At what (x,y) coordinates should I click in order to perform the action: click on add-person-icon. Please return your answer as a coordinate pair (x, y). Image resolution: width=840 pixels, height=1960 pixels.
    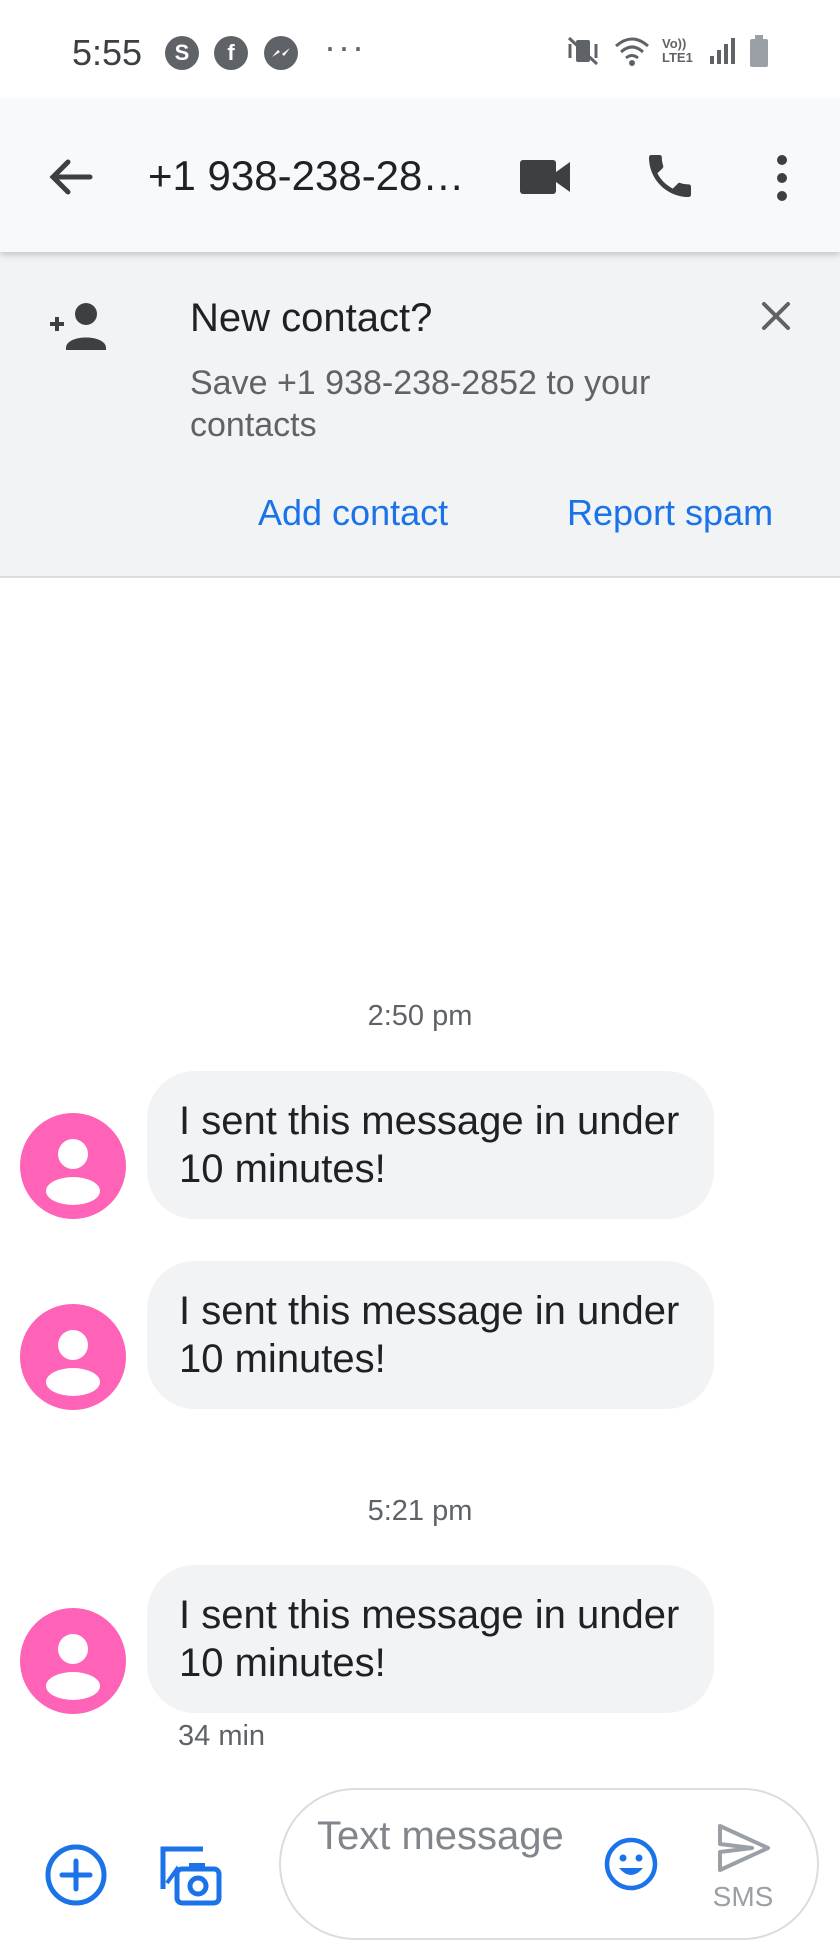
    Looking at the image, I should click on (78, 326).